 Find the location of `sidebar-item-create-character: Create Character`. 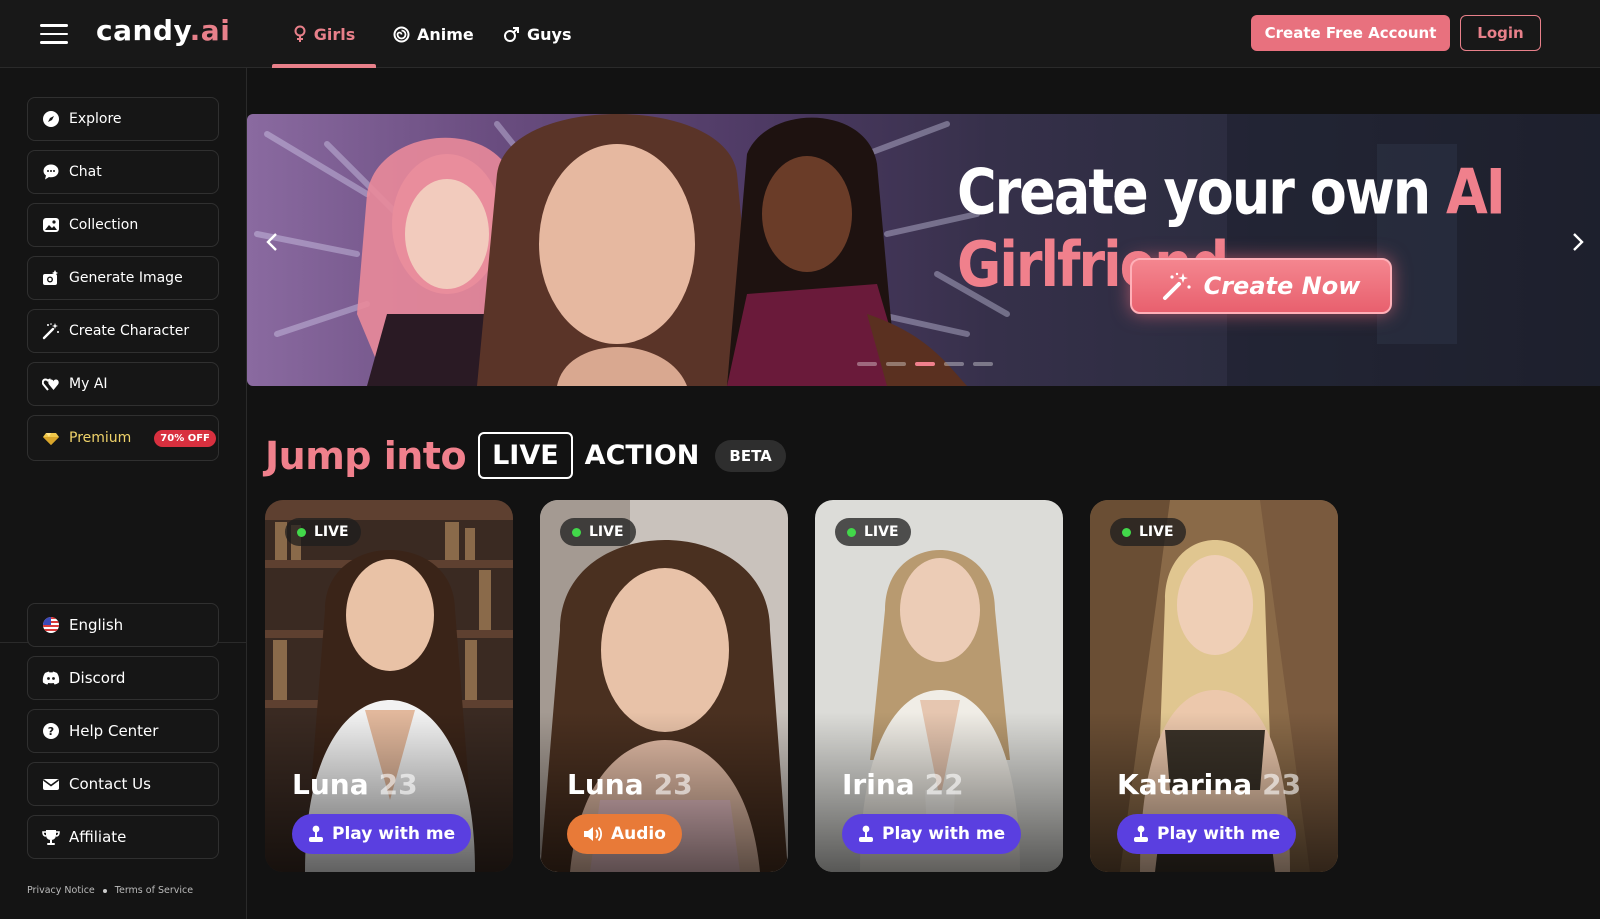

sidebar-item-create-character: Create Character is located at coordinates (123, 331).